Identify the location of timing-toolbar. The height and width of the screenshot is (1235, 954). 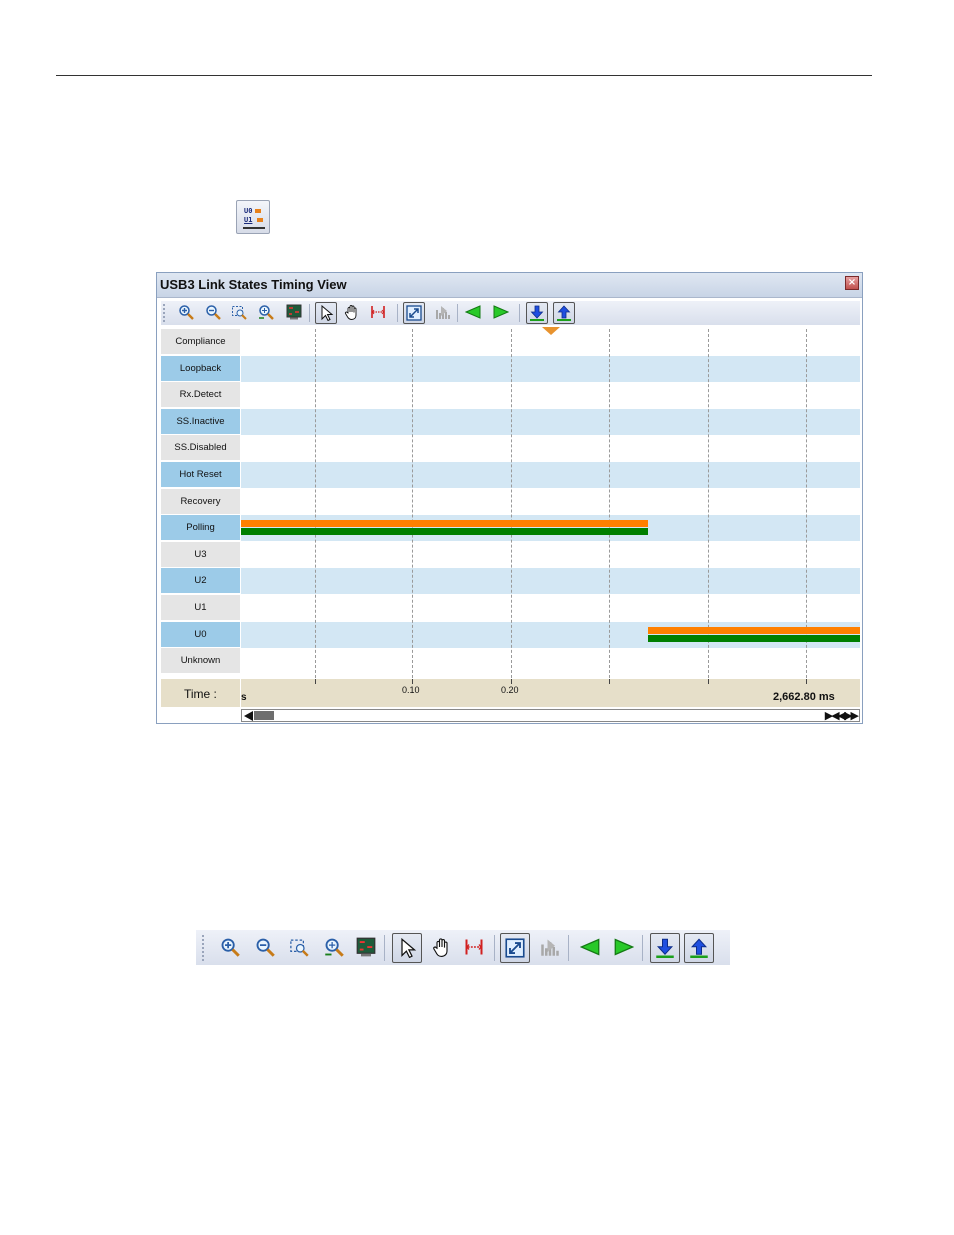
(510, 313).